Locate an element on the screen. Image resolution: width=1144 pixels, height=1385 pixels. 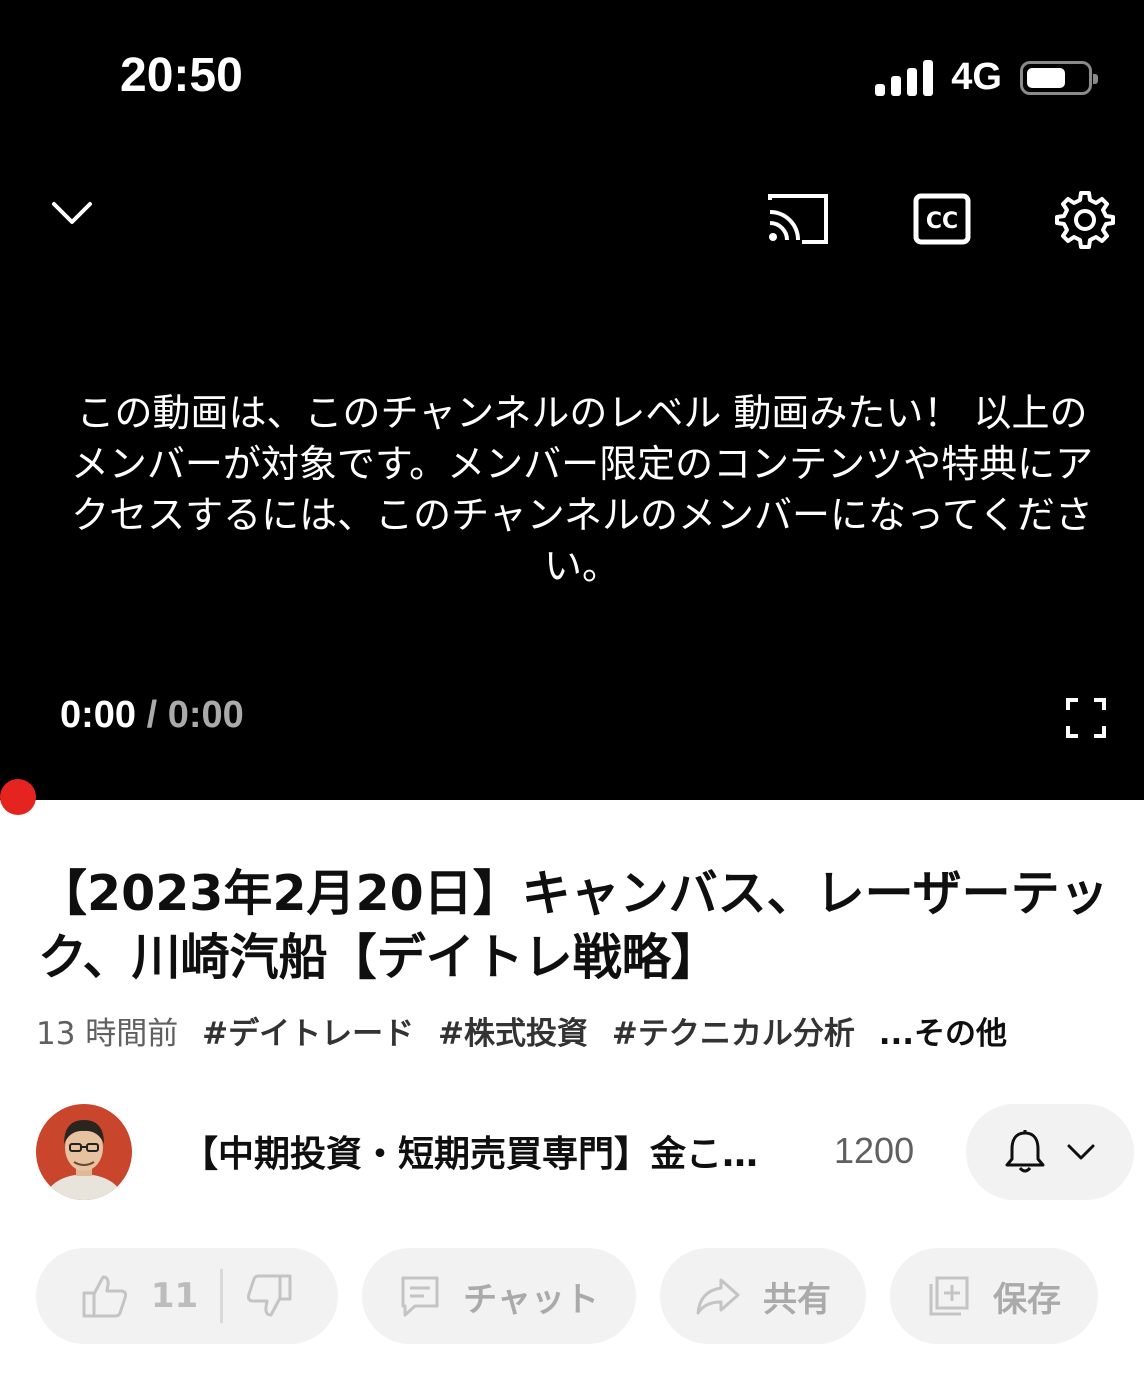
subscriber-count: 1200 is located at coordinates (874, 1150).